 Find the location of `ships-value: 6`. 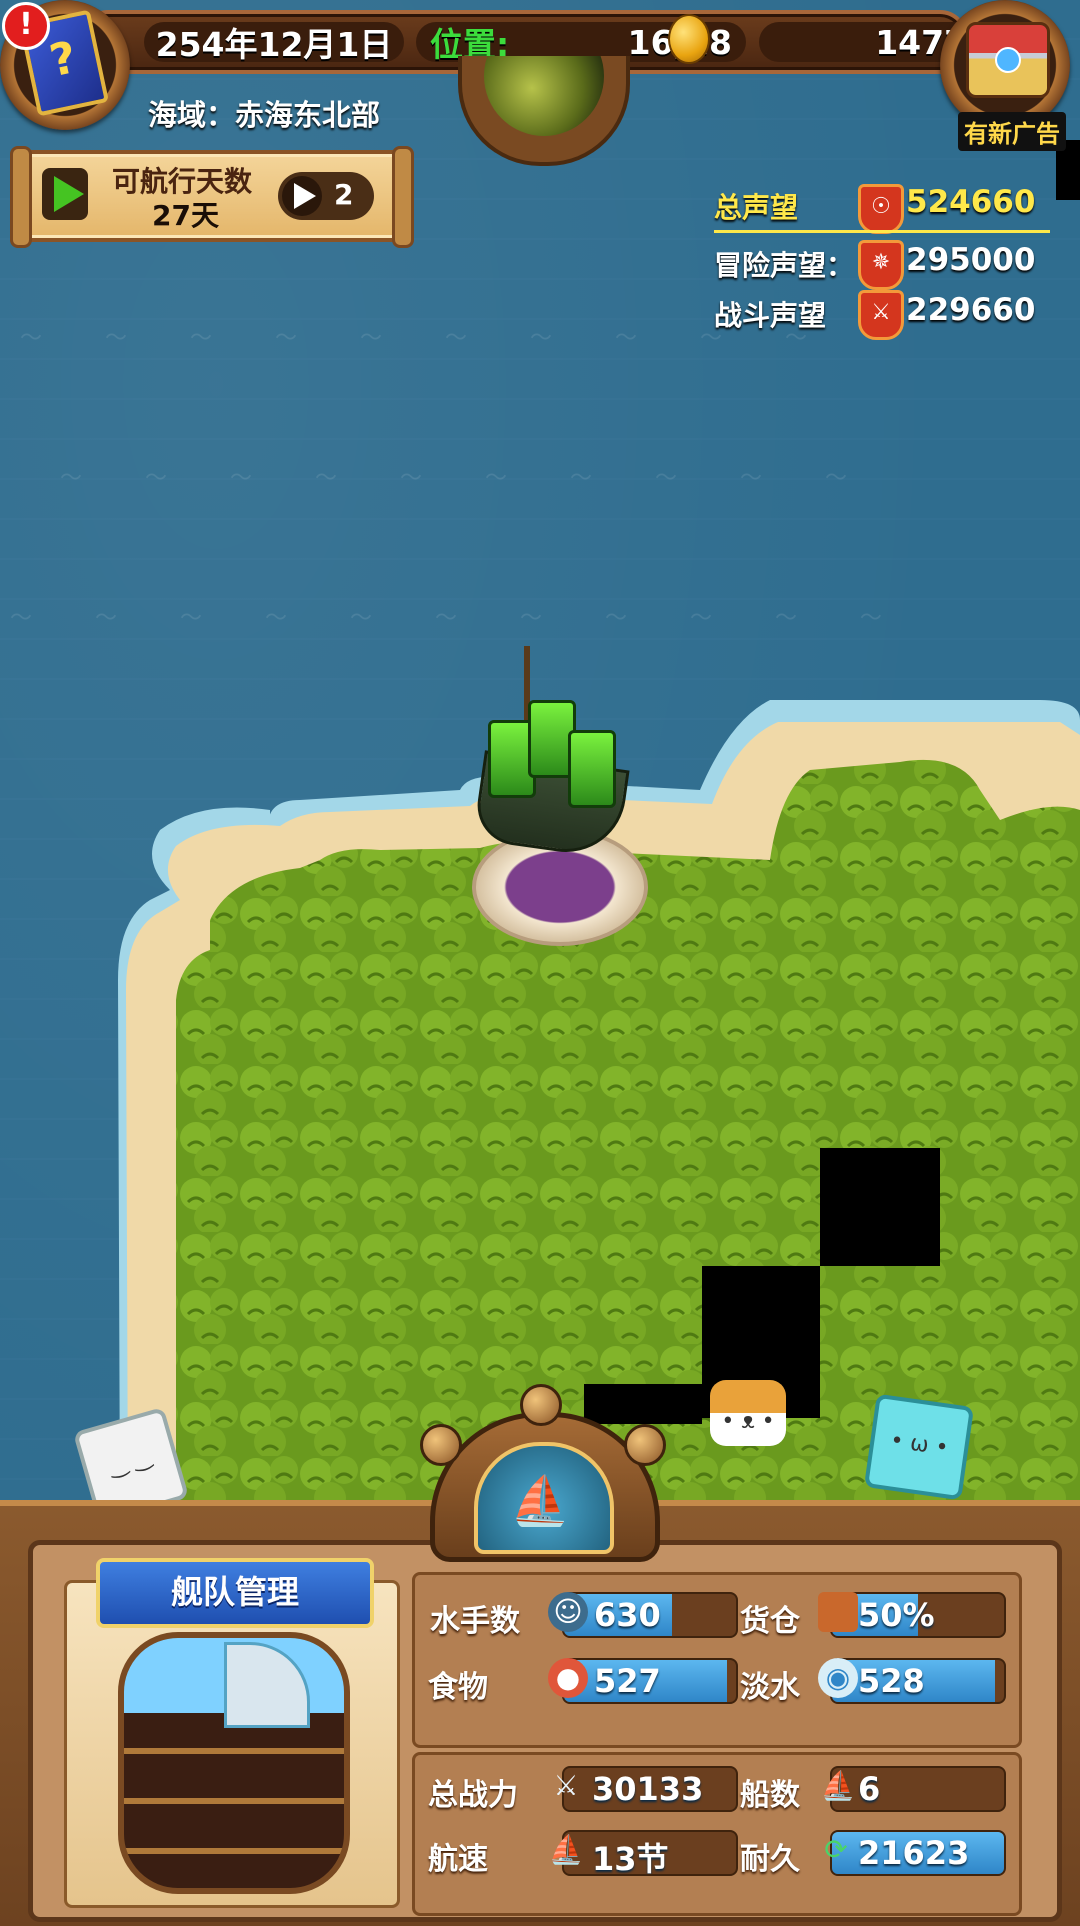

ships-value: 6 is located at coordinates (869, 1789).